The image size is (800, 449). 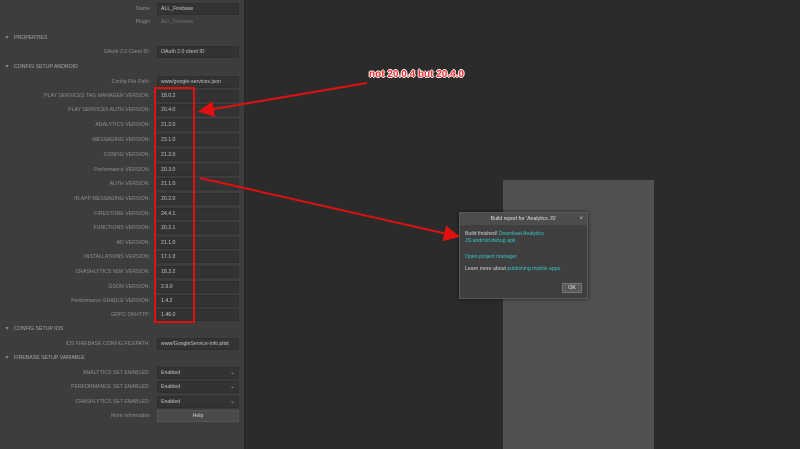 I want to click on field-label: ANALYTICS SET ENABLED:, so click(x=116, y=373).